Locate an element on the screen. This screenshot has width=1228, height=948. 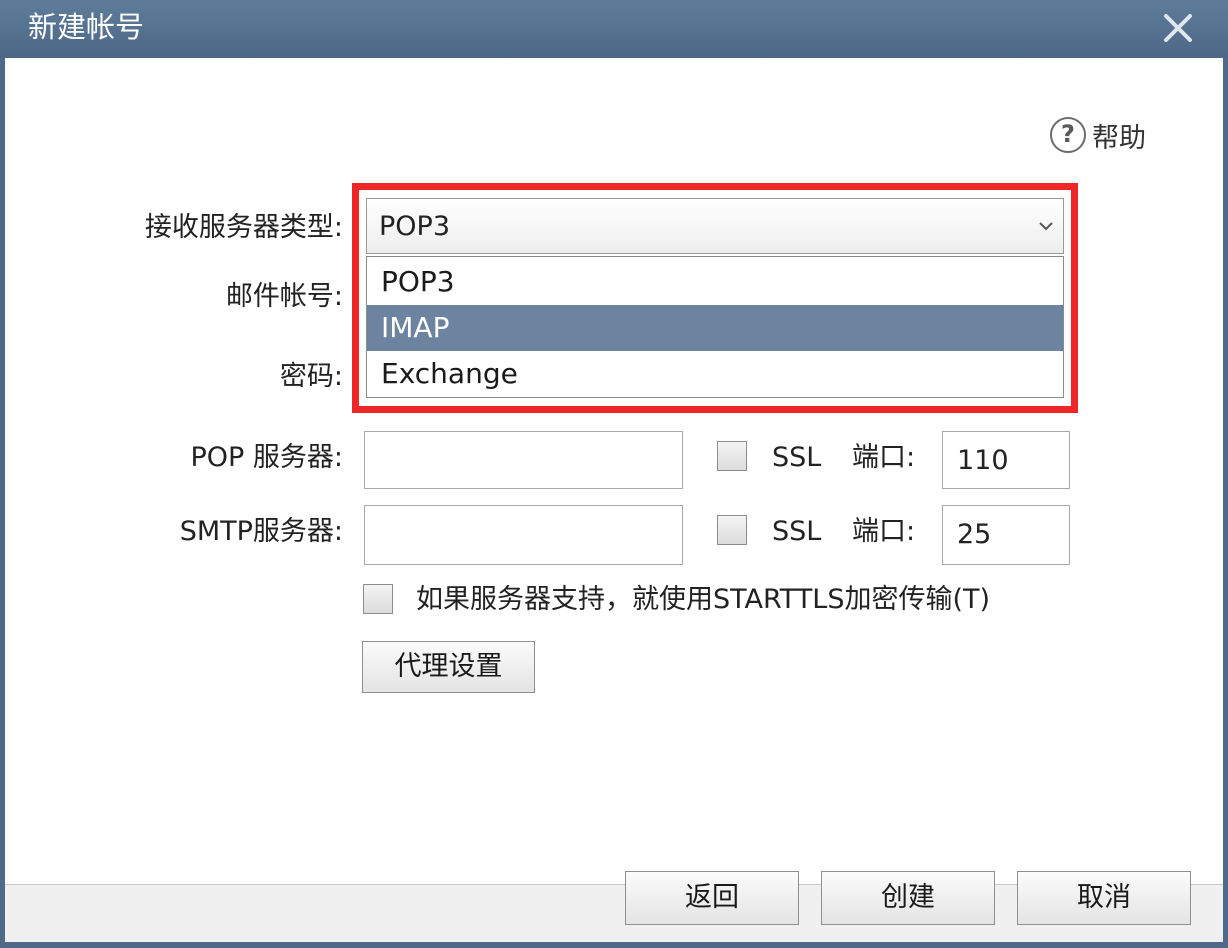
server-type-label: 接收服务器类型: is located at coordinates (243, 227).